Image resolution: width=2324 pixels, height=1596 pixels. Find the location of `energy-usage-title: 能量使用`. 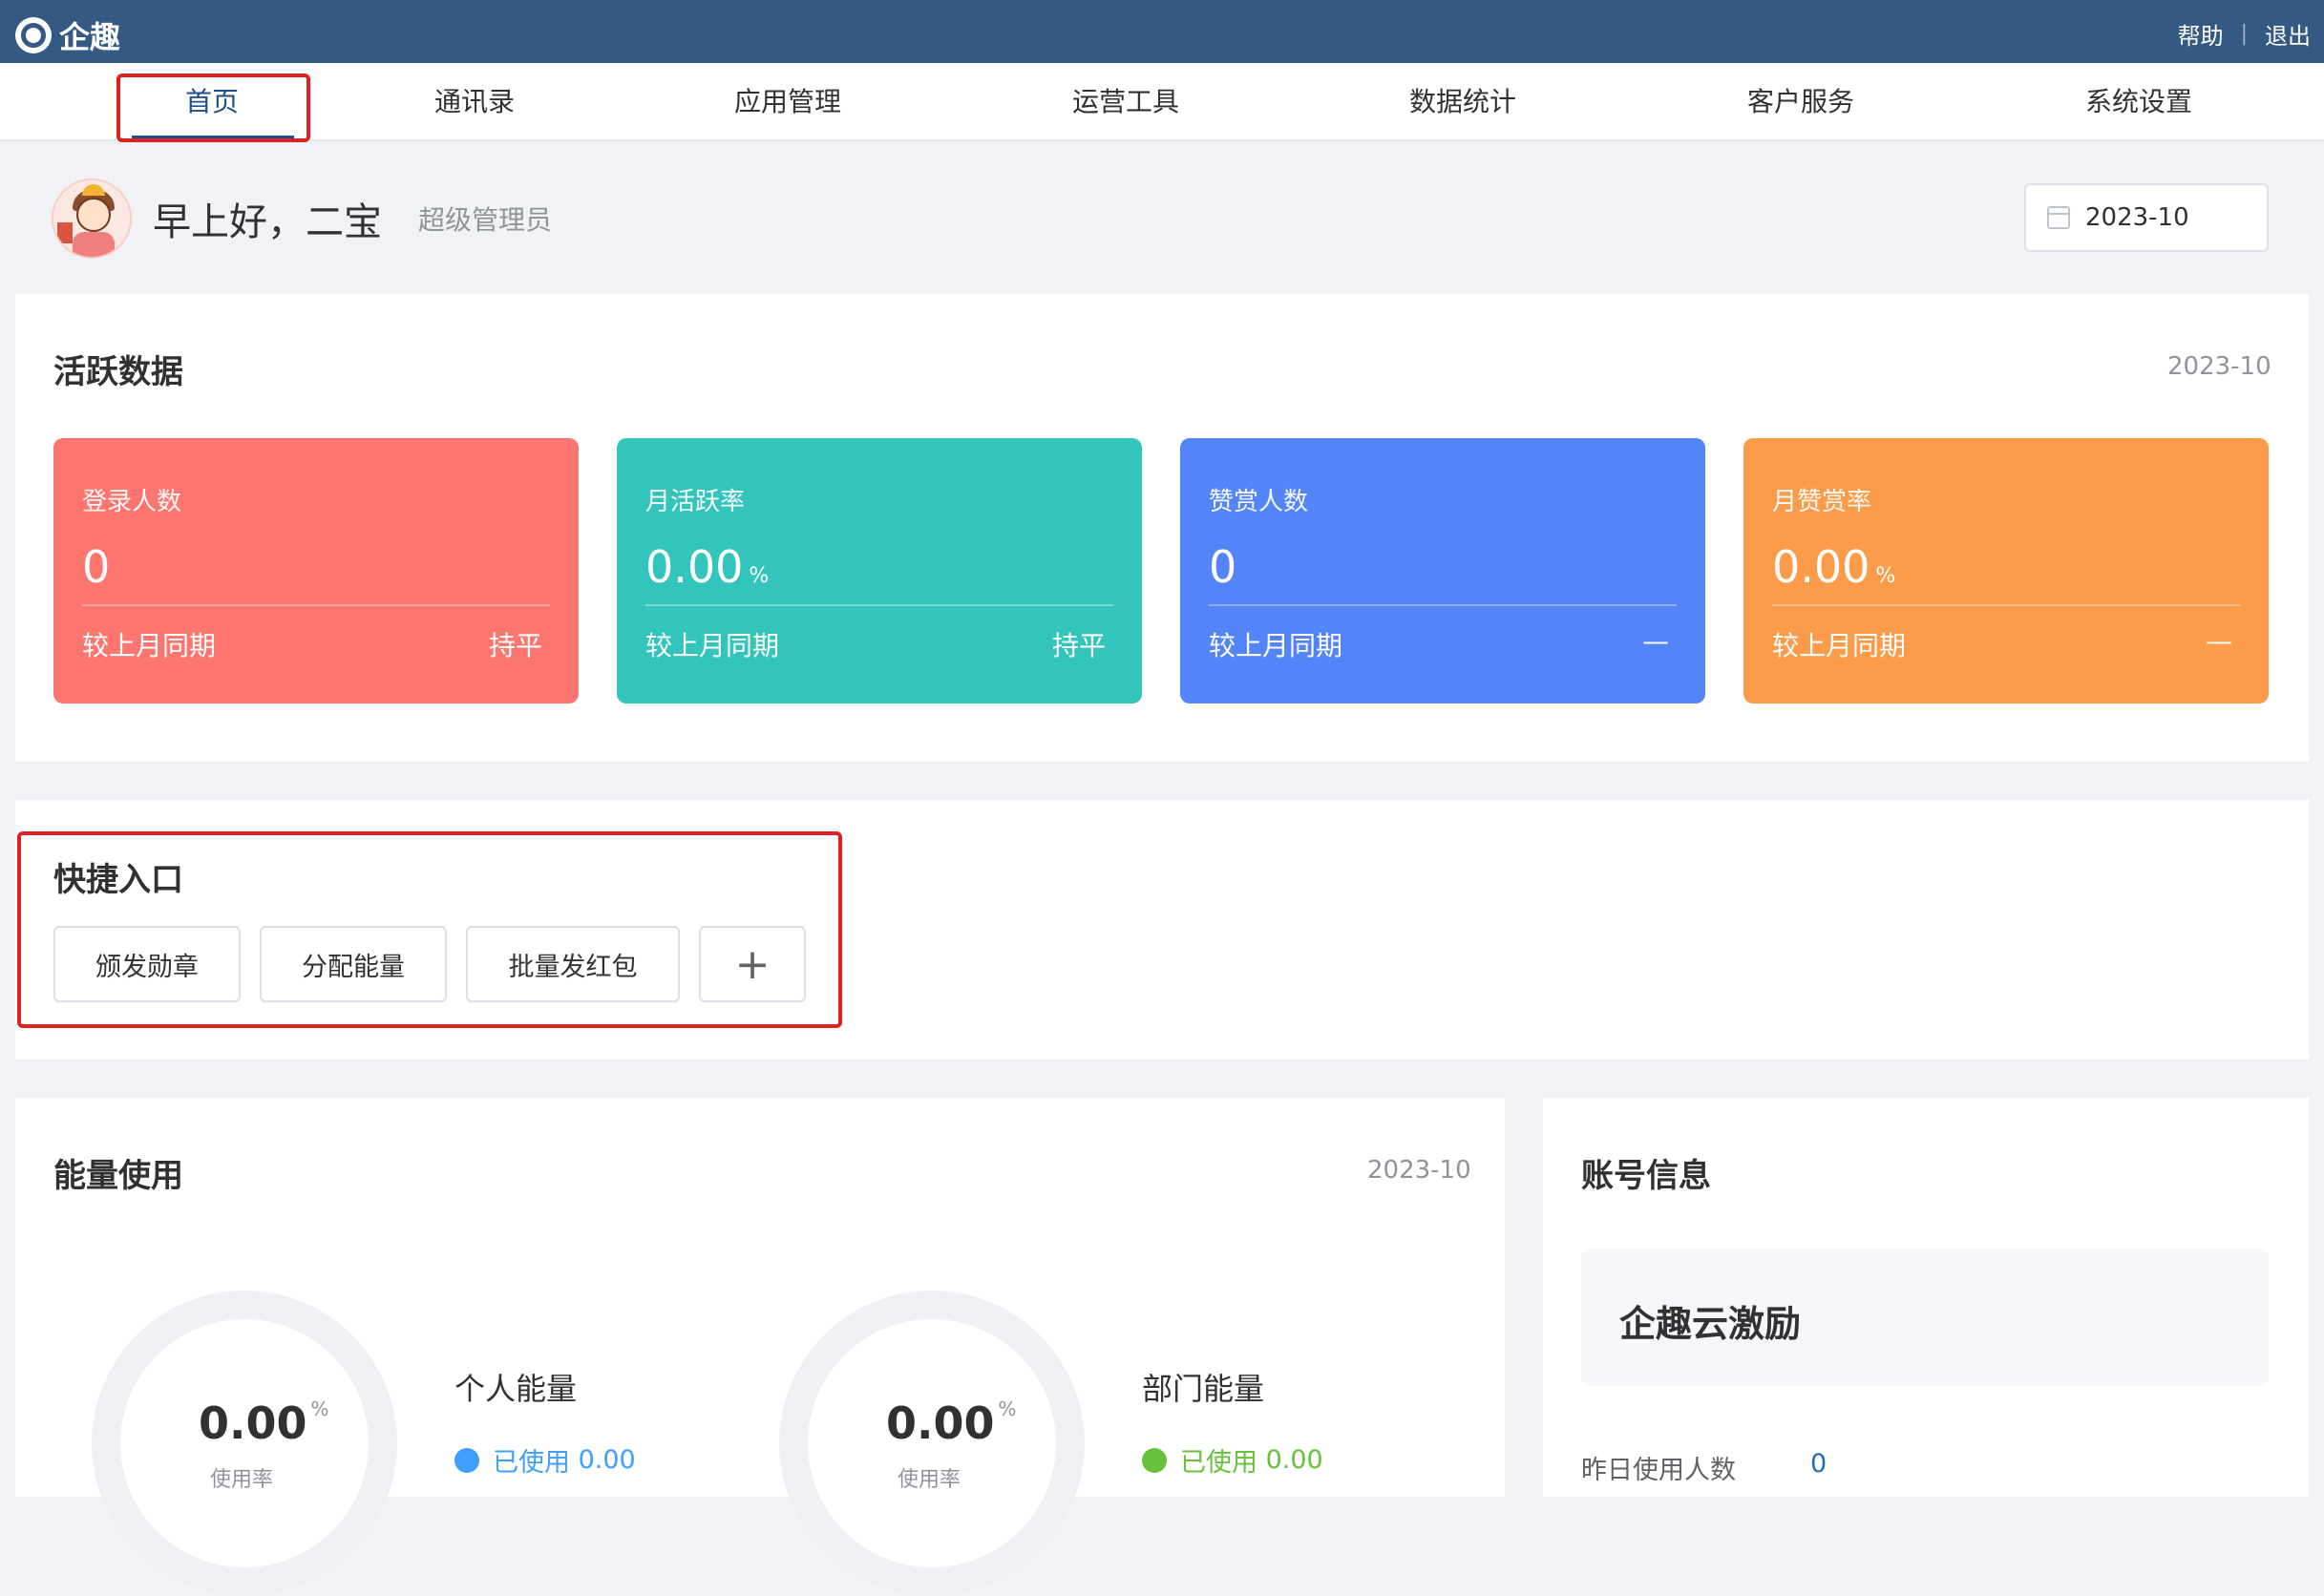

energy-usage-title: 能量使用 is located at coordinates (118, 1176).